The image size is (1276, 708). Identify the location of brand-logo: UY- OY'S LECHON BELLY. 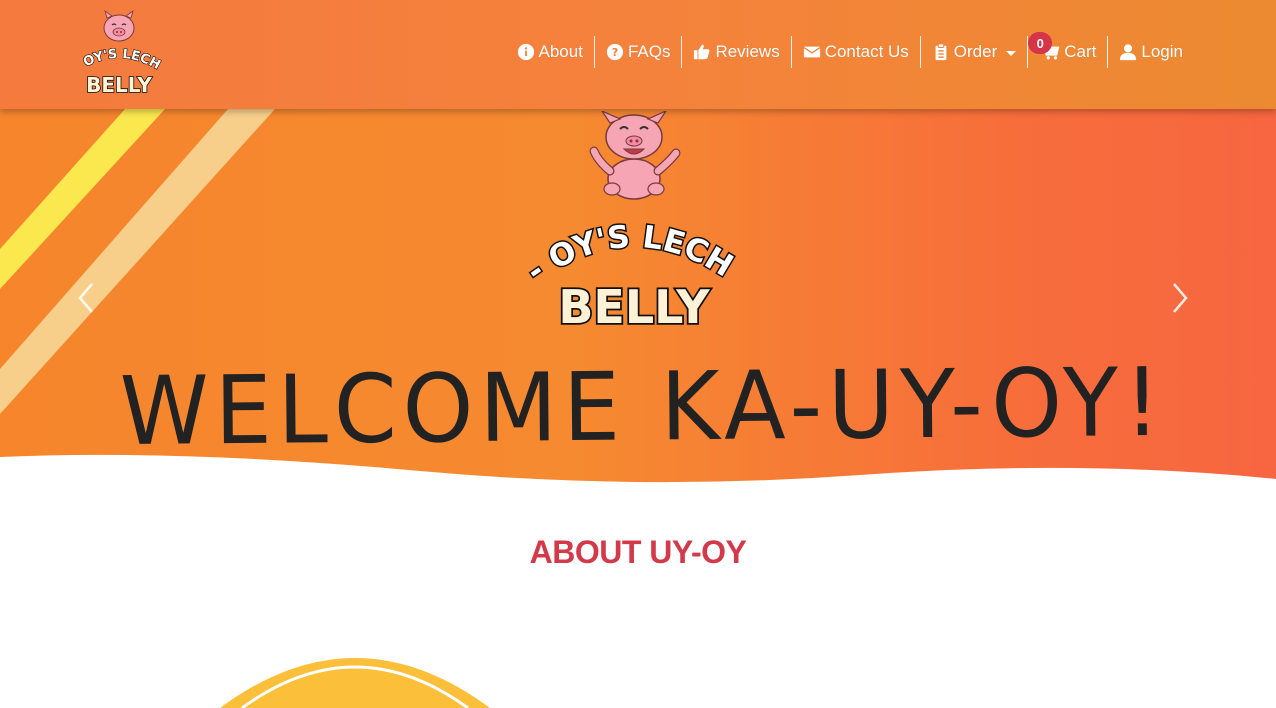
(116, 50).